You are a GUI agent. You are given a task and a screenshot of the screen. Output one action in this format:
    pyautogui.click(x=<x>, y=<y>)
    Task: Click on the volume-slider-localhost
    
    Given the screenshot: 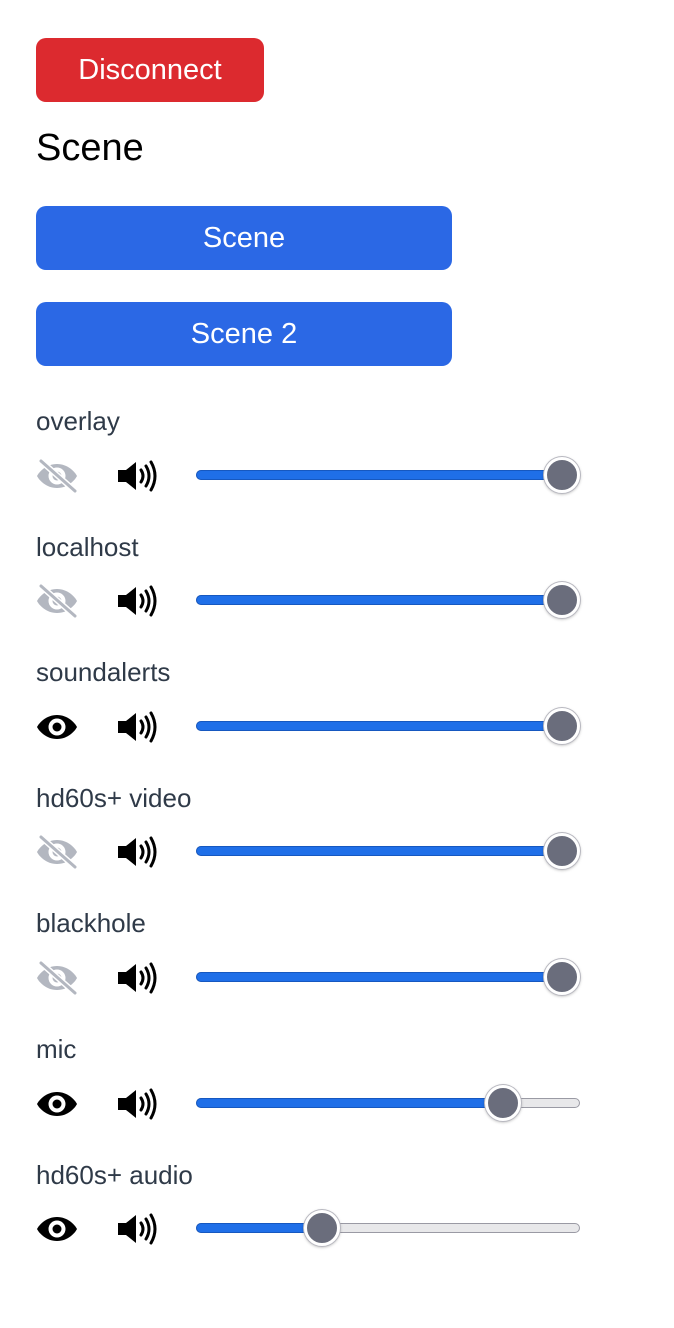 What is the action you would take?
    pyautogui.click(x=388, y=601)
    